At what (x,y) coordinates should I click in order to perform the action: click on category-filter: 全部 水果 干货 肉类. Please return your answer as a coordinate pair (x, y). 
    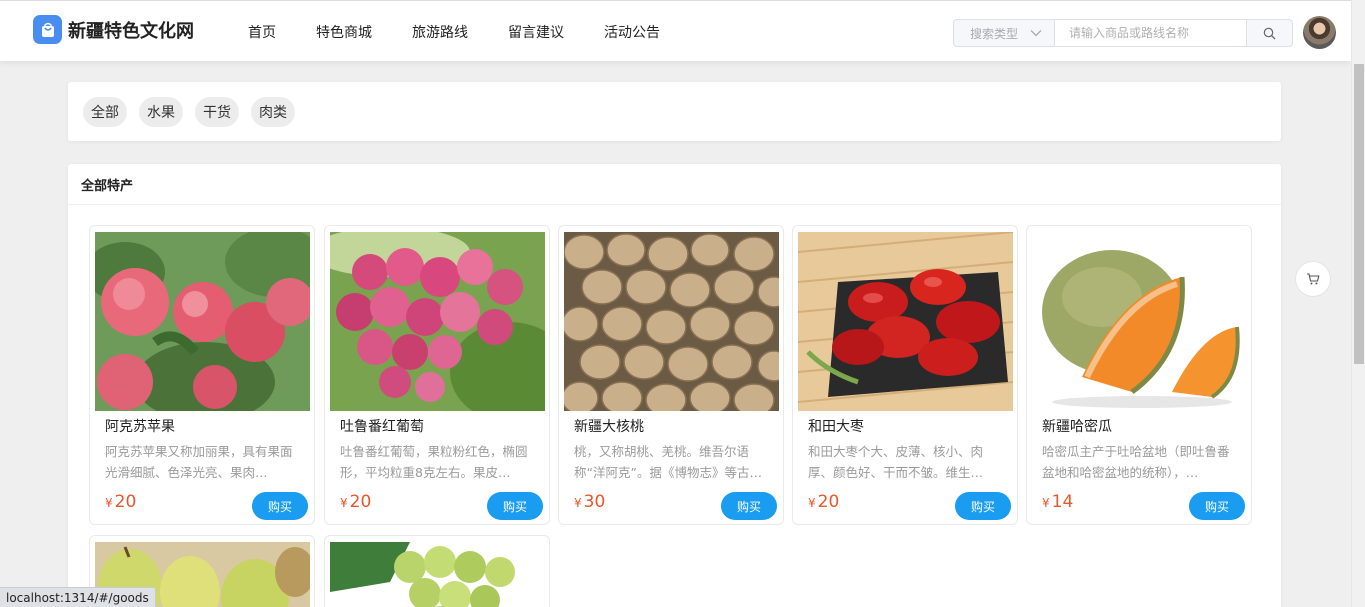
    Looking at the image, I should click on (674, 111).